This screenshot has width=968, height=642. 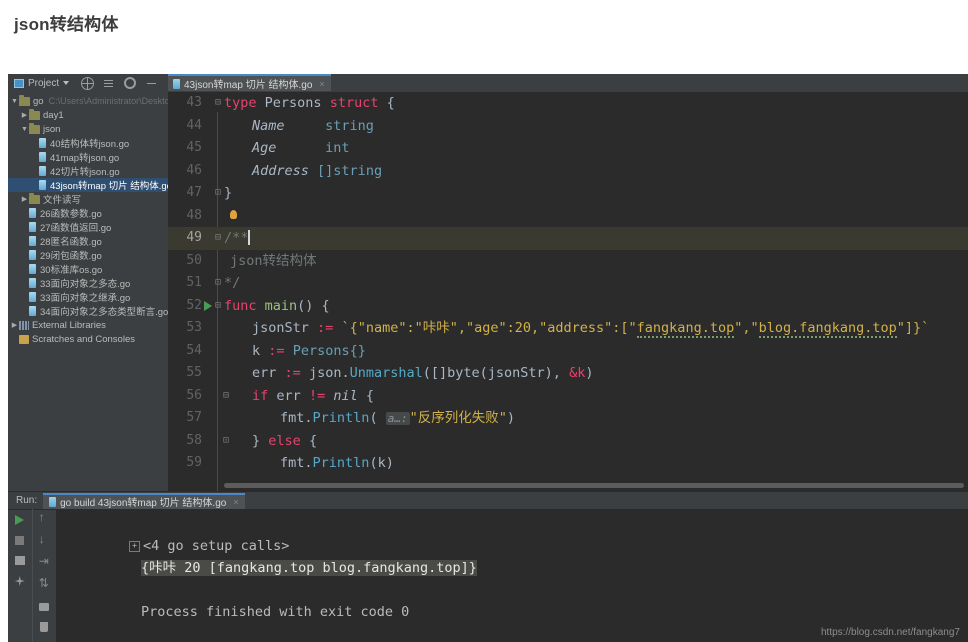 I want to click on line-number: 48, so click(x=194, y=215).